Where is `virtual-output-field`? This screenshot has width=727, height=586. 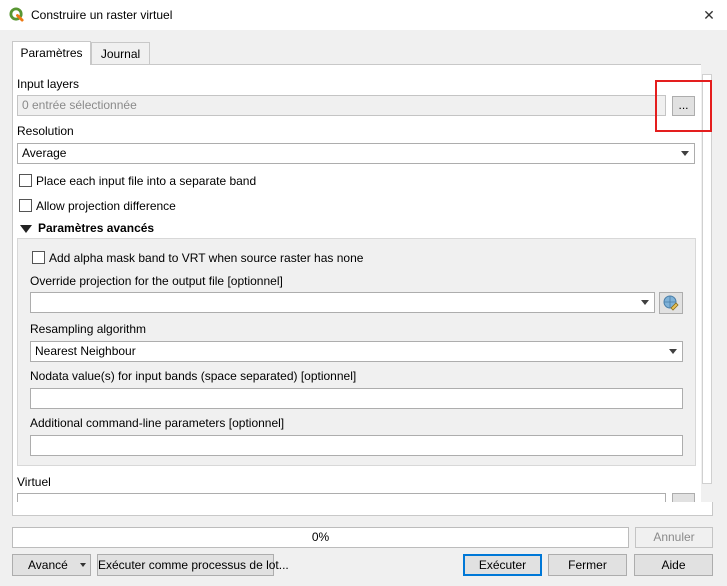 virtual-output-field is located at coordinates (341, 497).